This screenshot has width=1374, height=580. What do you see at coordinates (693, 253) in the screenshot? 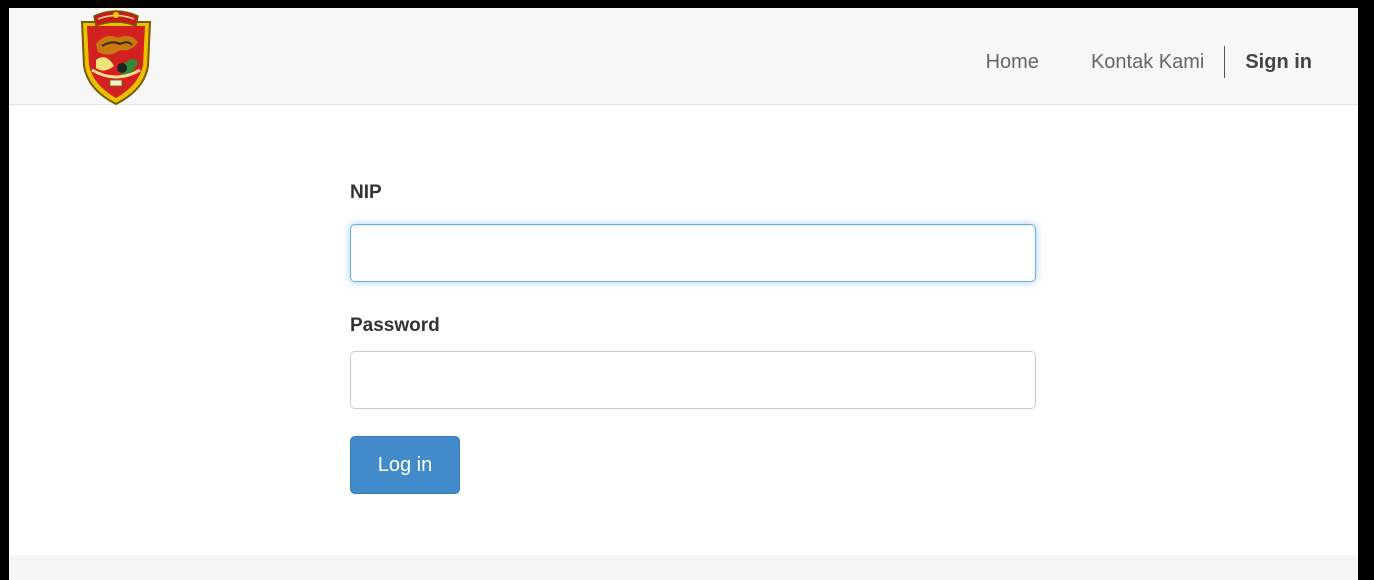
I see `nip-input` at bounding box center [693, 253].